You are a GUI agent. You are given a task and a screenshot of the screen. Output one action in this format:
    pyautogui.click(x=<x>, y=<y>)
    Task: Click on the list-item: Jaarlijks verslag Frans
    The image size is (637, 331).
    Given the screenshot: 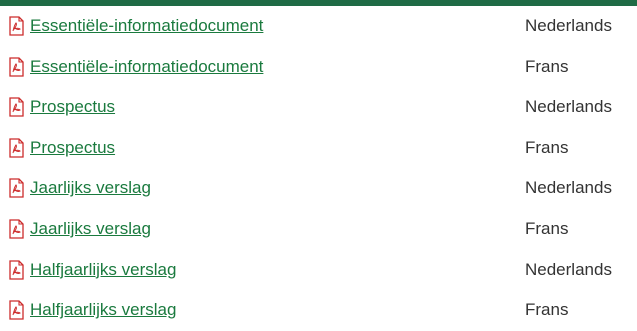 What is the action you would take?
    pyautogui.click(x=318, y=229)
    